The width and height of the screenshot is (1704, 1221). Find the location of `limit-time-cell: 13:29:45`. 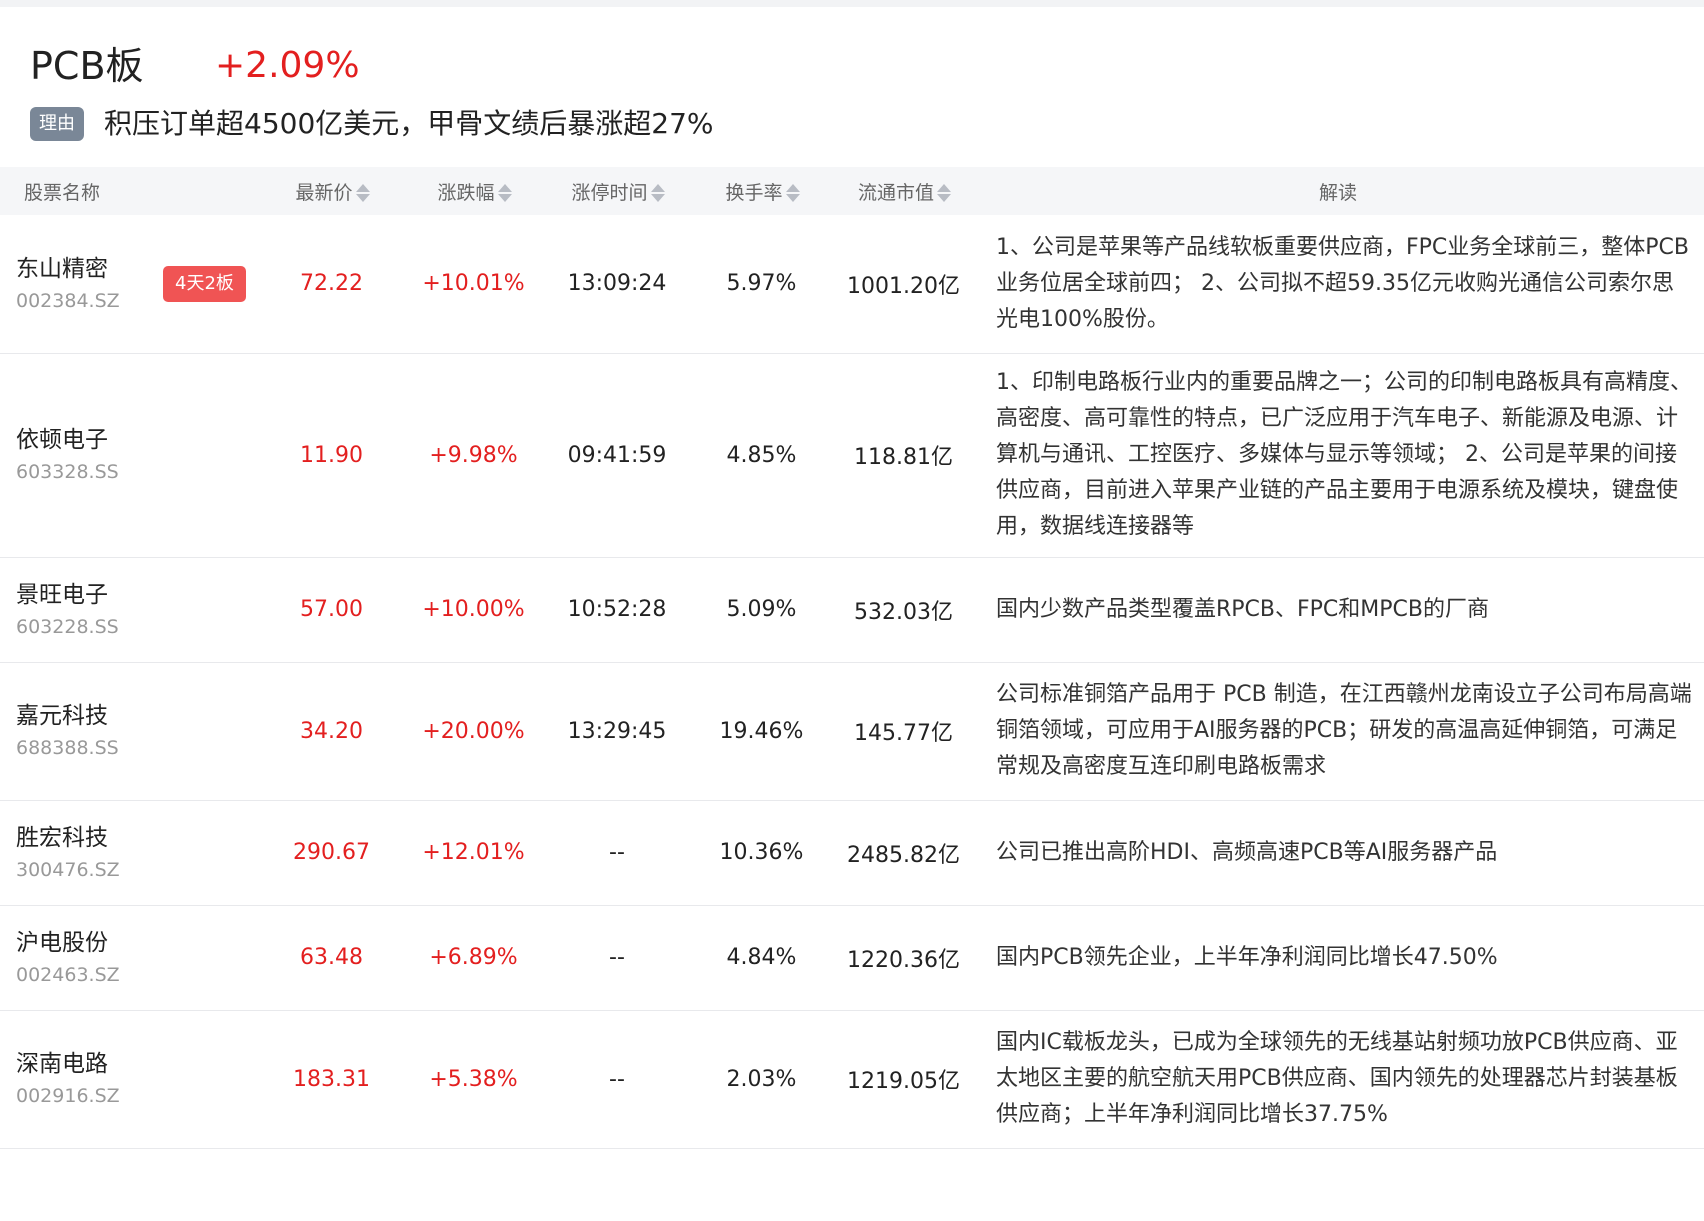

limit-time-cell: 13:29:45 is located at coordinates (617, 731).